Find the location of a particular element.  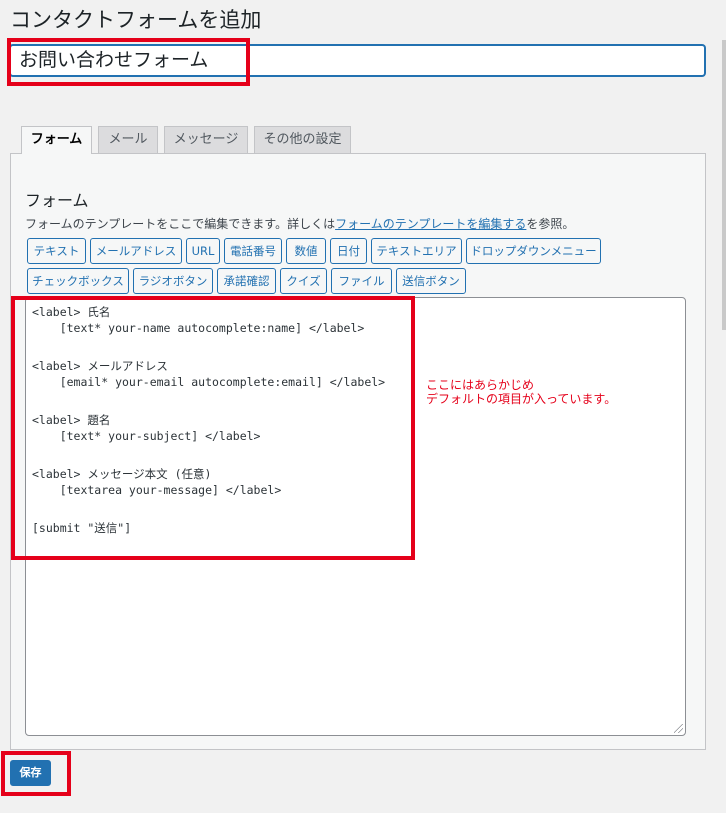

tab-mail: メール is located at coordinates (128, 139).